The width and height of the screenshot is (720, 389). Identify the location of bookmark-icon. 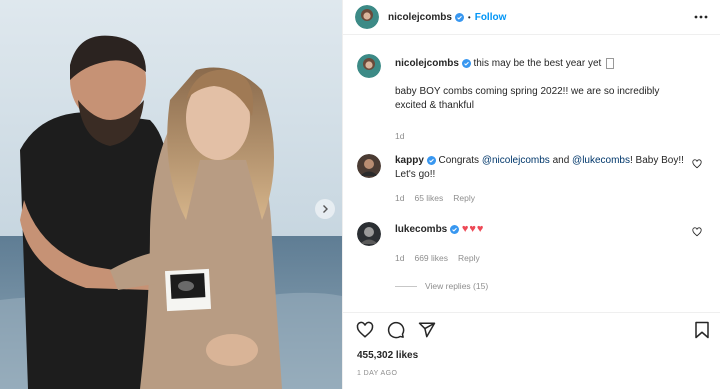
(702, 330).